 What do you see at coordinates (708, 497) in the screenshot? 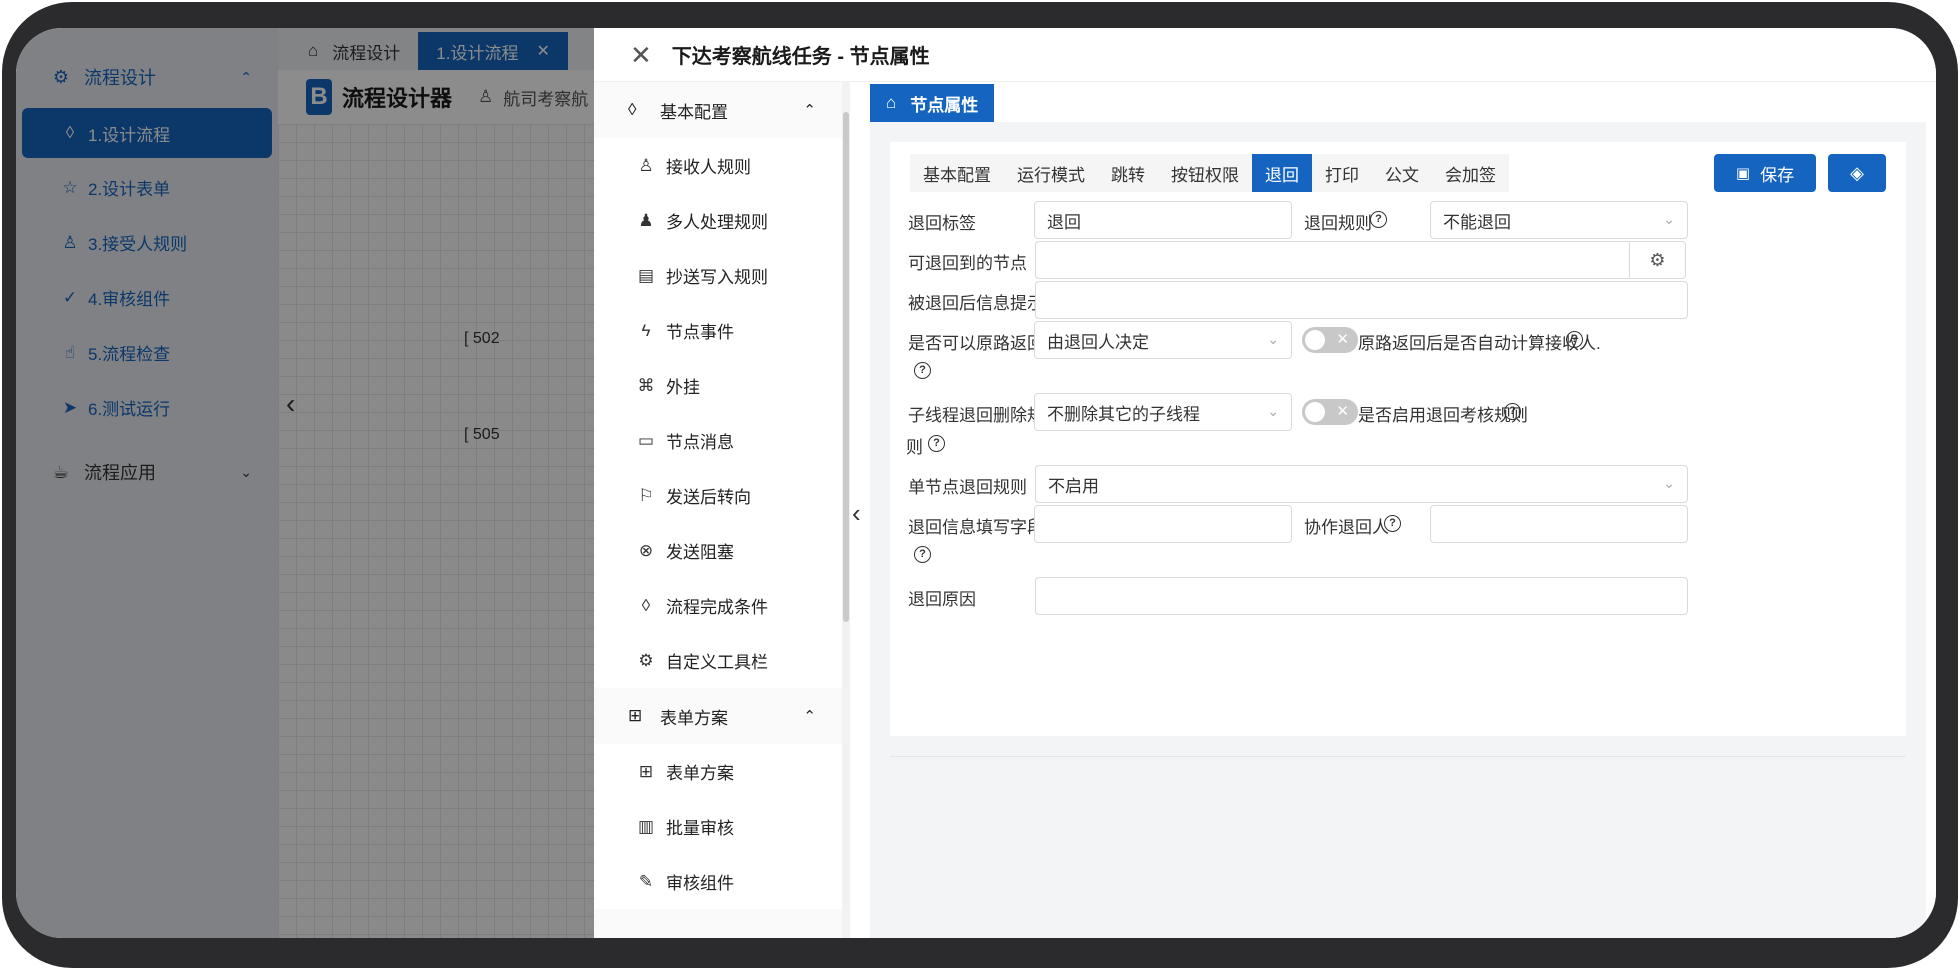
I see `nav-item-label: 发送后转向` at bounding box center [708, 497].